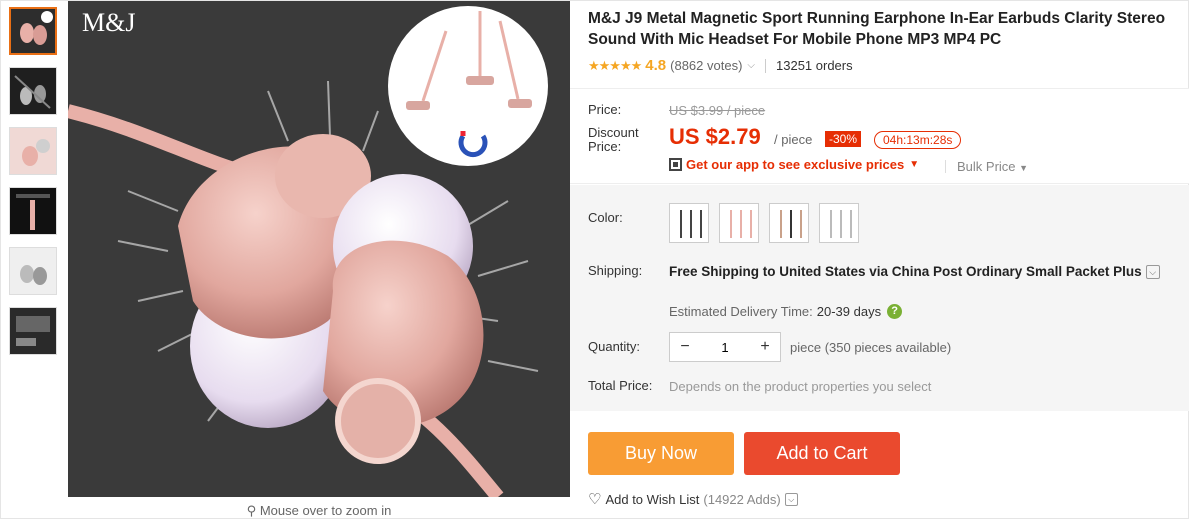 Image resolution: width=1189 pixels, height=519 pixels. I want to click on rating-row: ★★★★★ 4.8 (8862 votes) ⌵ 13251 orders, so click(720, 65).